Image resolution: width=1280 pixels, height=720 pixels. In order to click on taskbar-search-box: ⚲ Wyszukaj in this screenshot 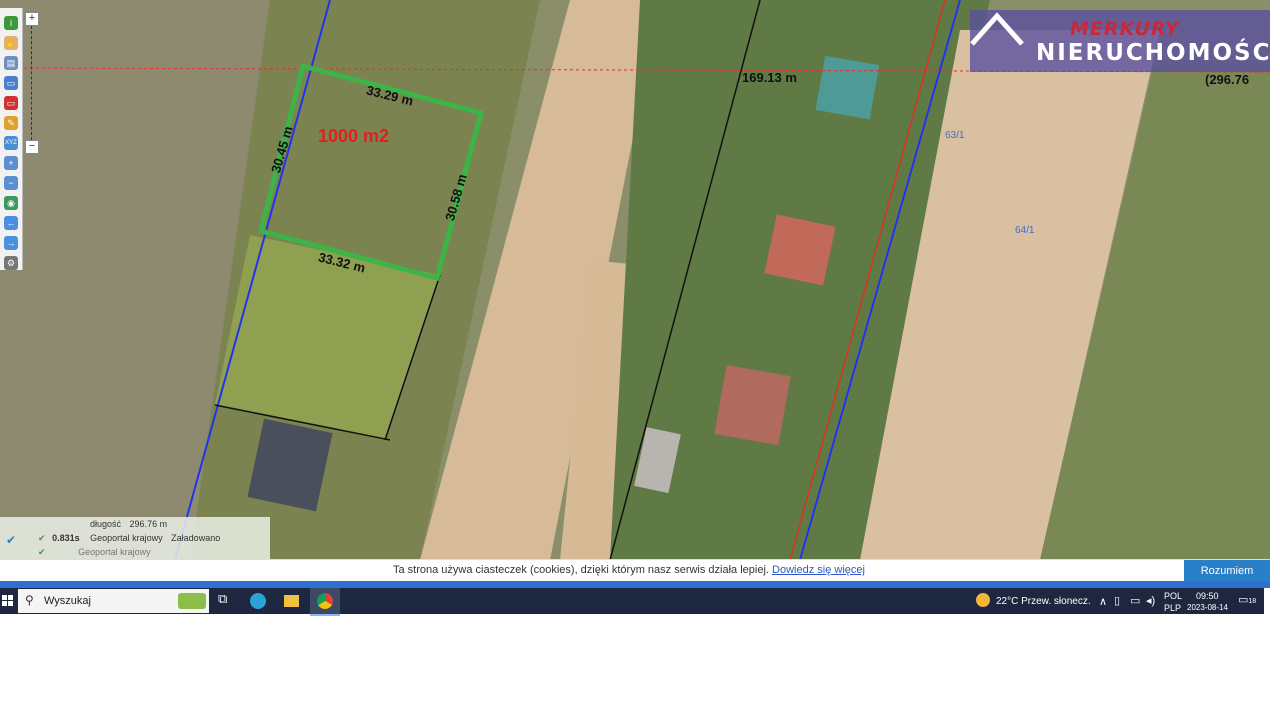, I will do `click(113, 601)`.